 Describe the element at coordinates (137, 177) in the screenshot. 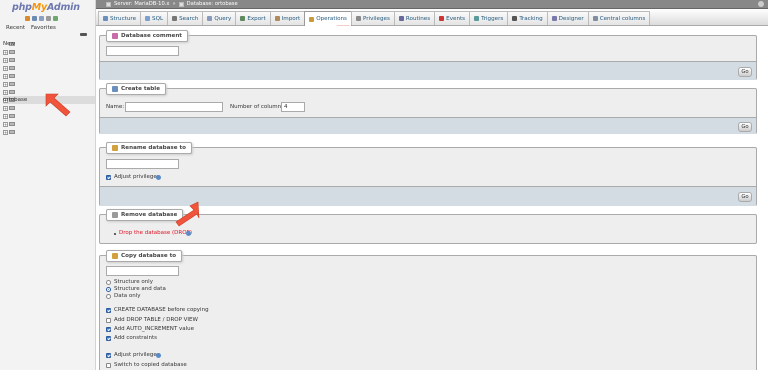

I see `adjust-privileges-label: Adjust privileges` at that location.